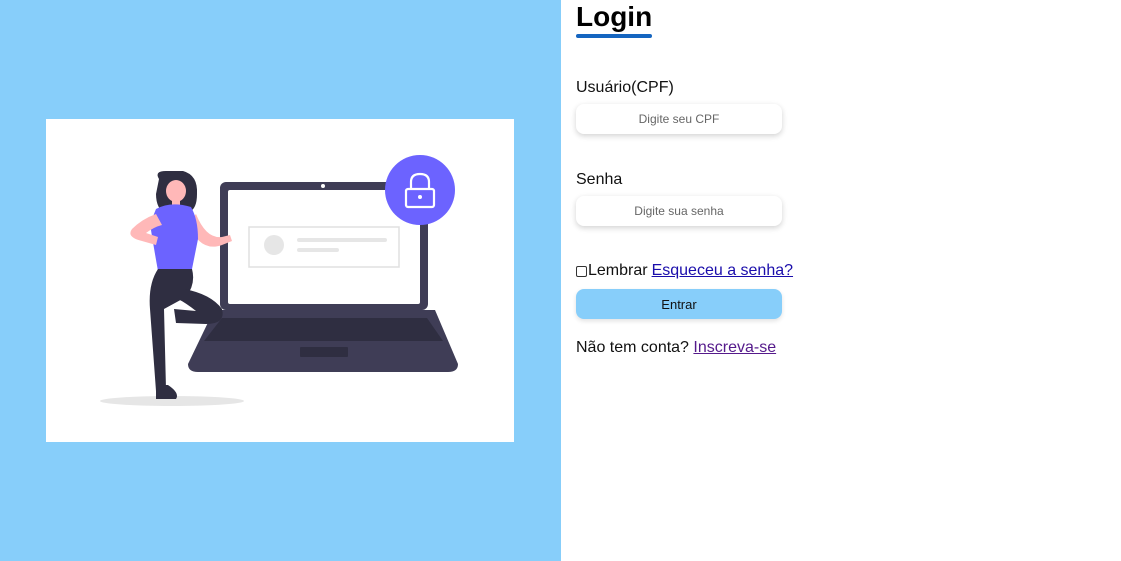  Describe the element at coordinates (722, 271) in the screenshot. I see `forgot-password-link: Esqueceu a senha?` at that location.